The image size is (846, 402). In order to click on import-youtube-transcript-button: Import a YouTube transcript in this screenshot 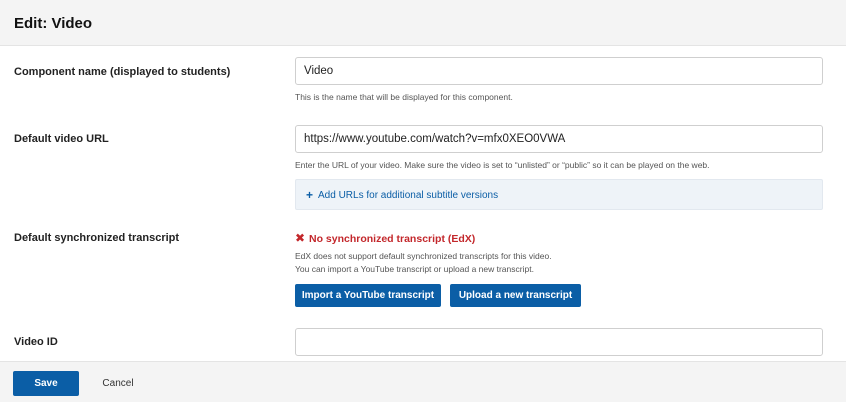, I will do `click(368, 295)`.